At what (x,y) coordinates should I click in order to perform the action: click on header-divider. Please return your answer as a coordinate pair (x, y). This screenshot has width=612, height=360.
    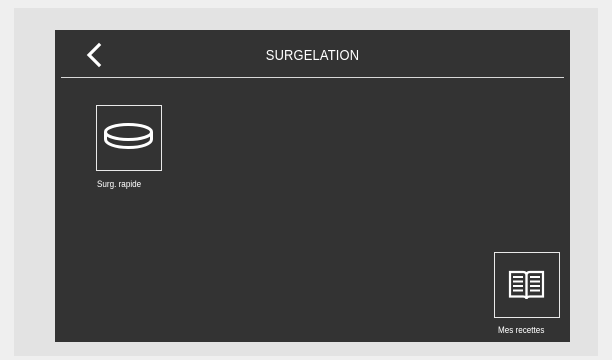
    Looking at the image, I should click on (312, 77).